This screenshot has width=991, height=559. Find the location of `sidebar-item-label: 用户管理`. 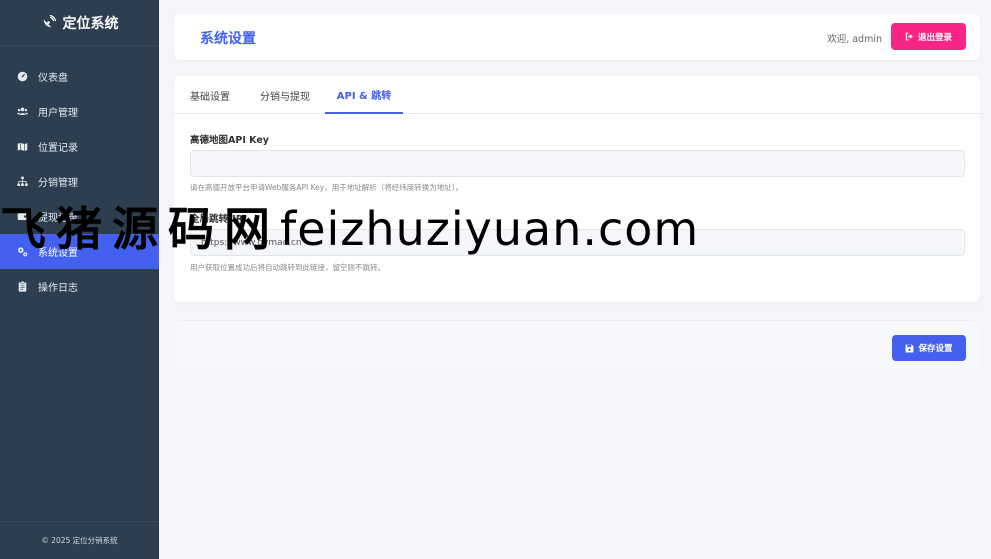

sidebar-item-label: 用户管理 is located at coordinates (58, 113).